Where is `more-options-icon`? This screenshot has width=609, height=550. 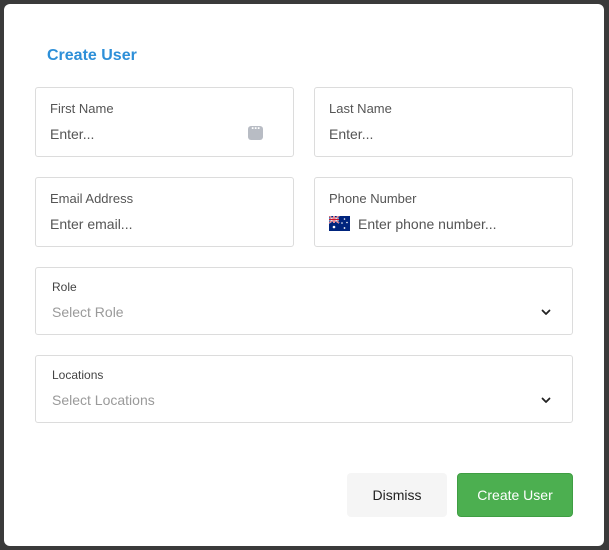 more-options-icon is located at coordinates (255, 130).